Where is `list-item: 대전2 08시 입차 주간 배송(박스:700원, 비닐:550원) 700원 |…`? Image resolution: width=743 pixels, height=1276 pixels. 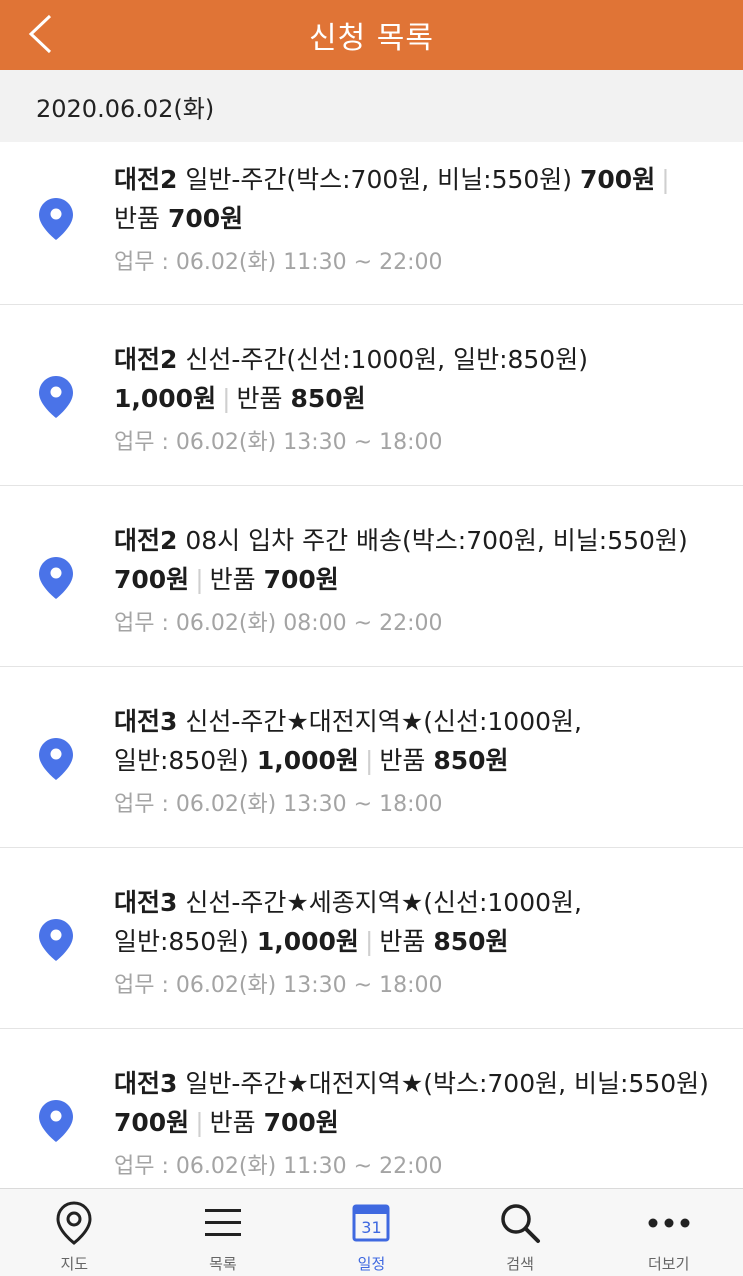
list-item: 대전2 08시 입차 주간 배송(박스:700원, 비닐:550원) 700원 |… is located at coordinates (371, 576).